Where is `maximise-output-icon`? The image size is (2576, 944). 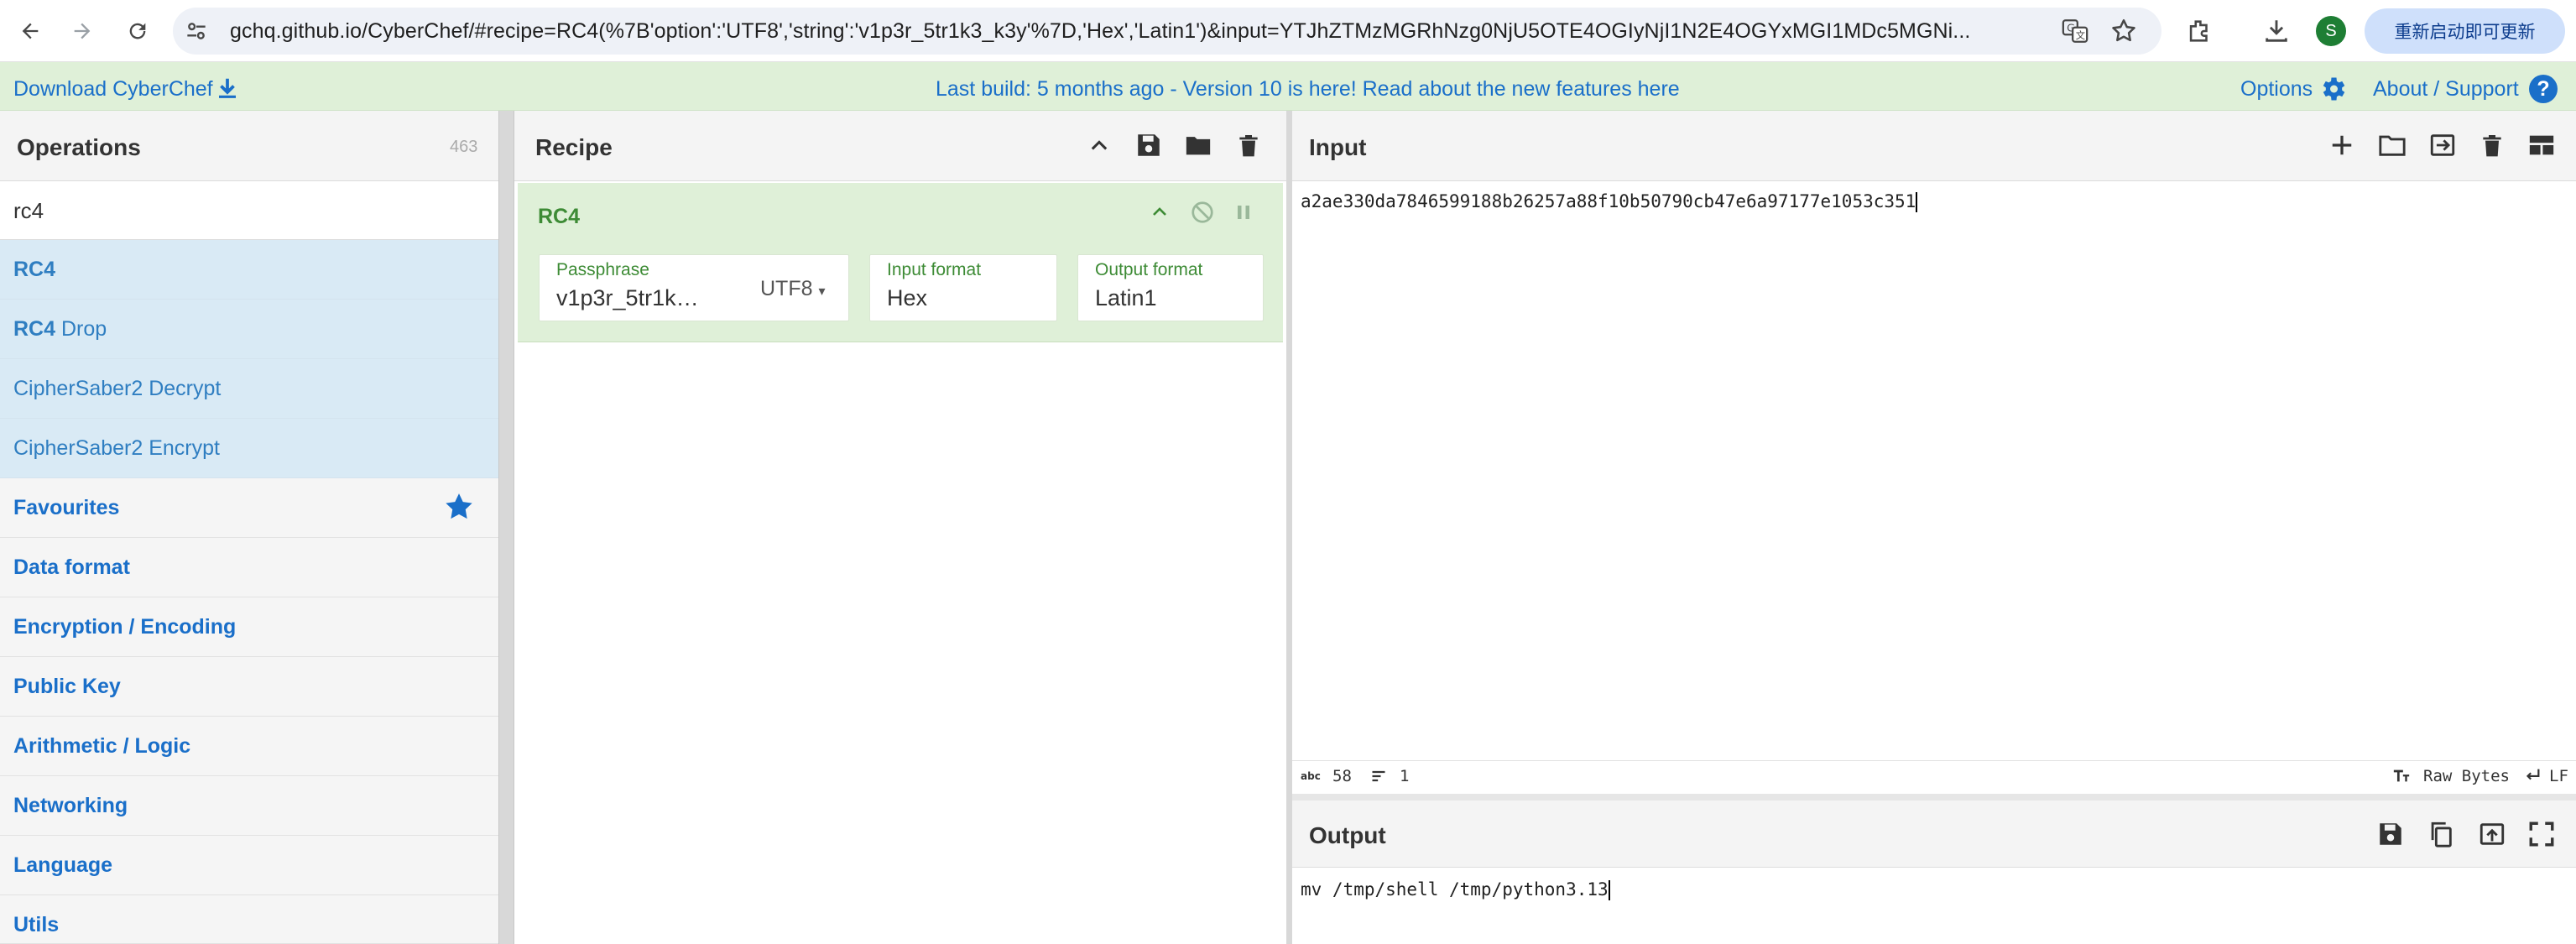
maximise-output-icon is located at coordinates (2541, 834).